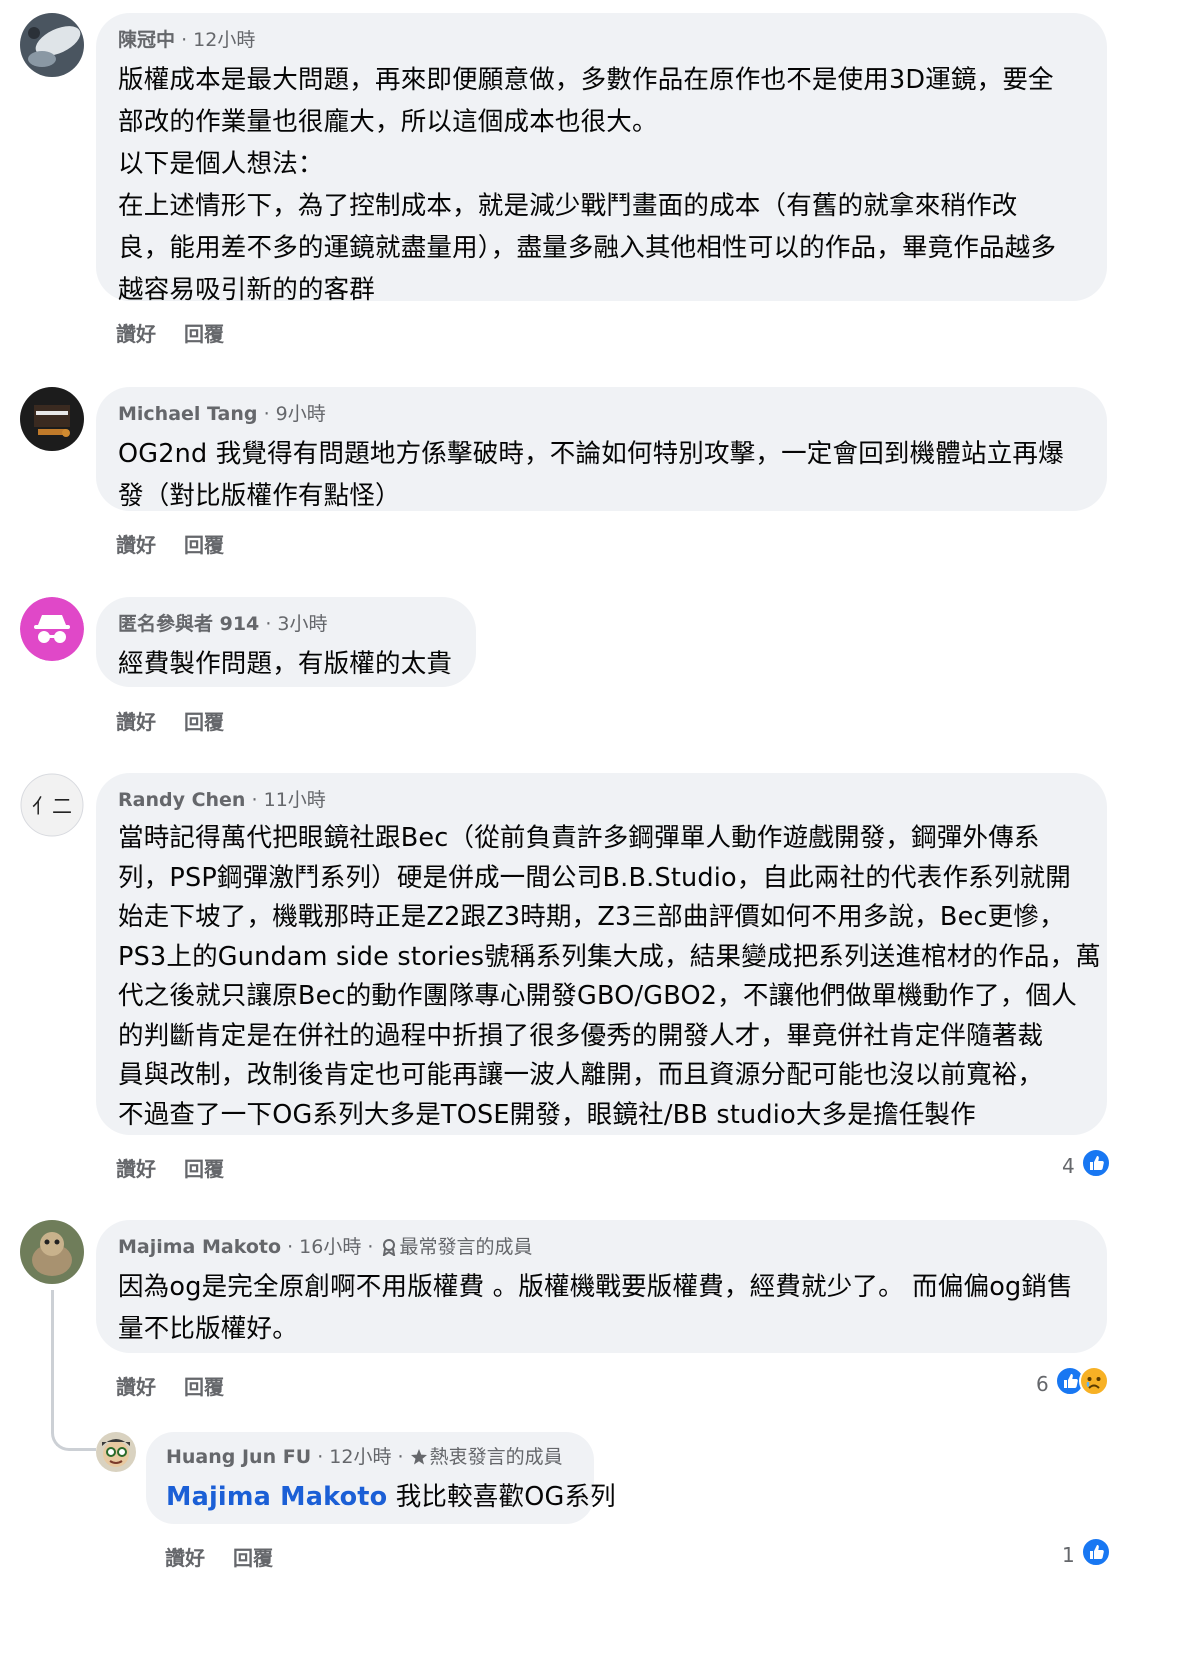  I want to click on reaction-summary: 4, so click(1086, 1165).